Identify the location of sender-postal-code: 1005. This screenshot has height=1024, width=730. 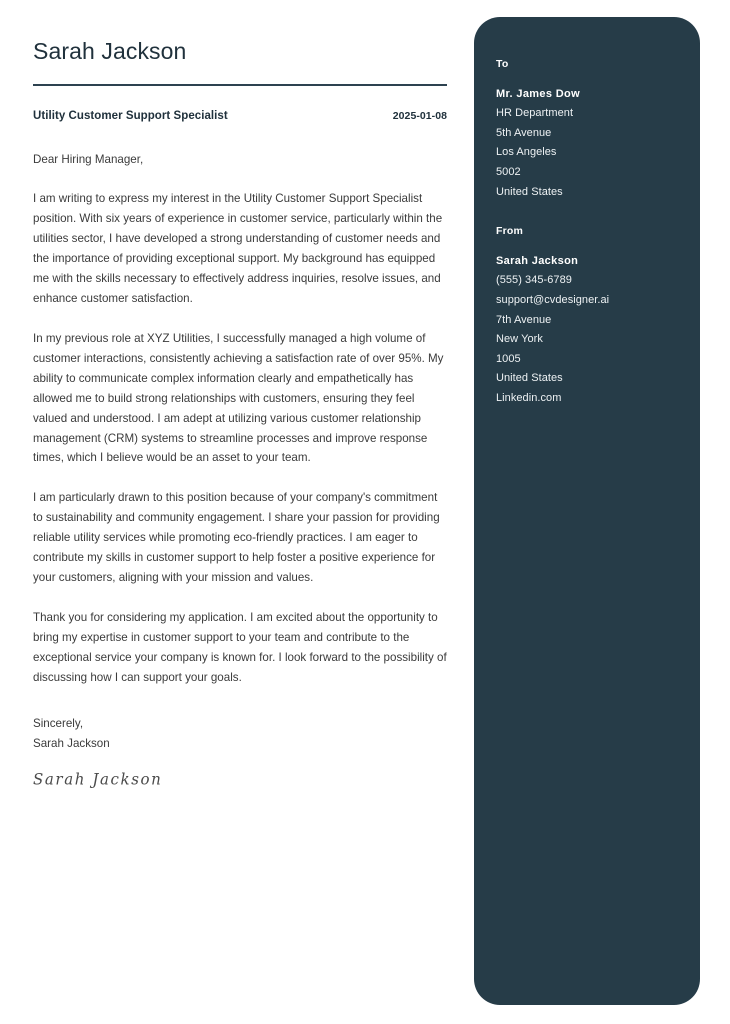
(508, 358).